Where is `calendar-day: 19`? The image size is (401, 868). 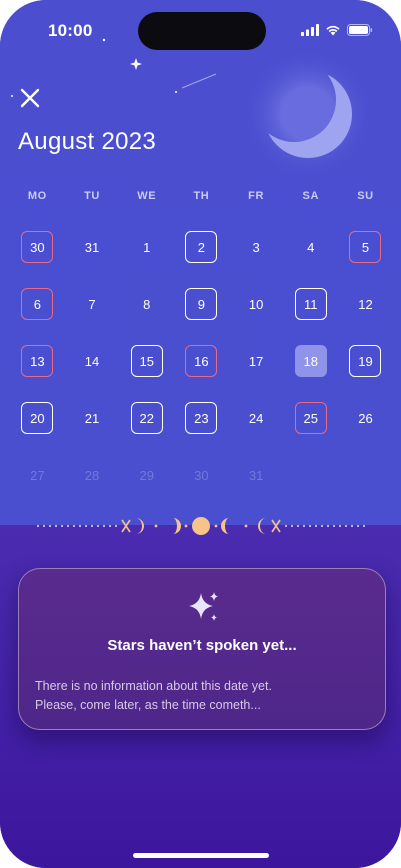 calendar-day: 19 is located at coordinates (365, 361).